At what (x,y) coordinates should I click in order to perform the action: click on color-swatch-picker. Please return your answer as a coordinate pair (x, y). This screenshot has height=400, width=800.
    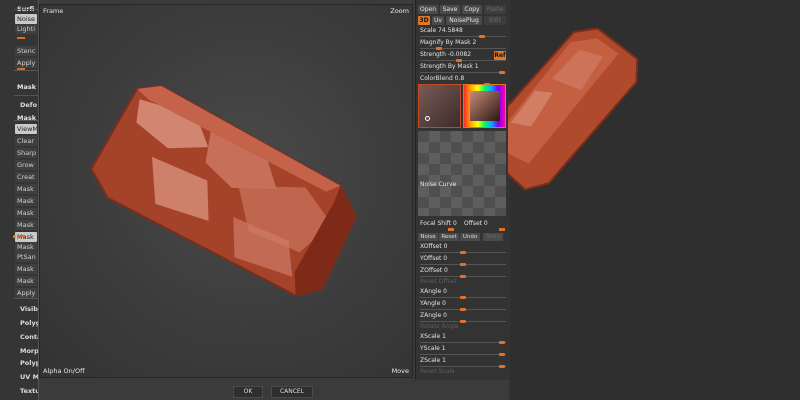
    Looking at the image, I should click on (484, 106).